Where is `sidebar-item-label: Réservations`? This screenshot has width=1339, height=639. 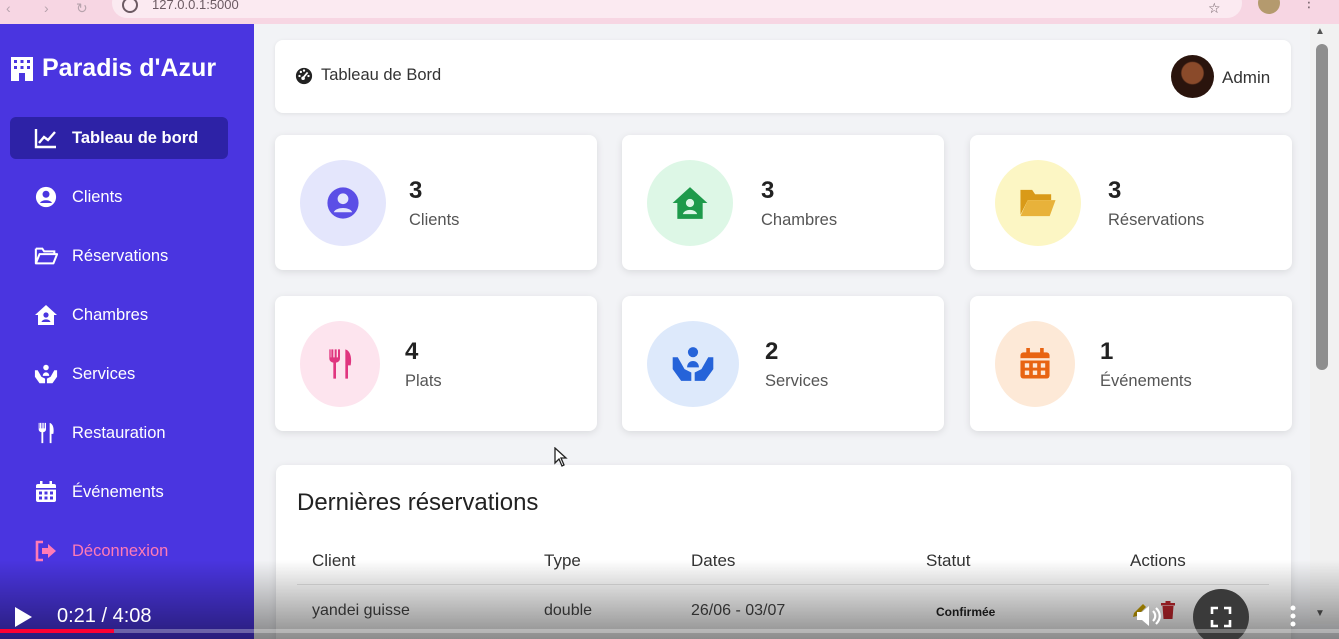 sidebar-item-label: Réservations is located at coordinates (120, 255).